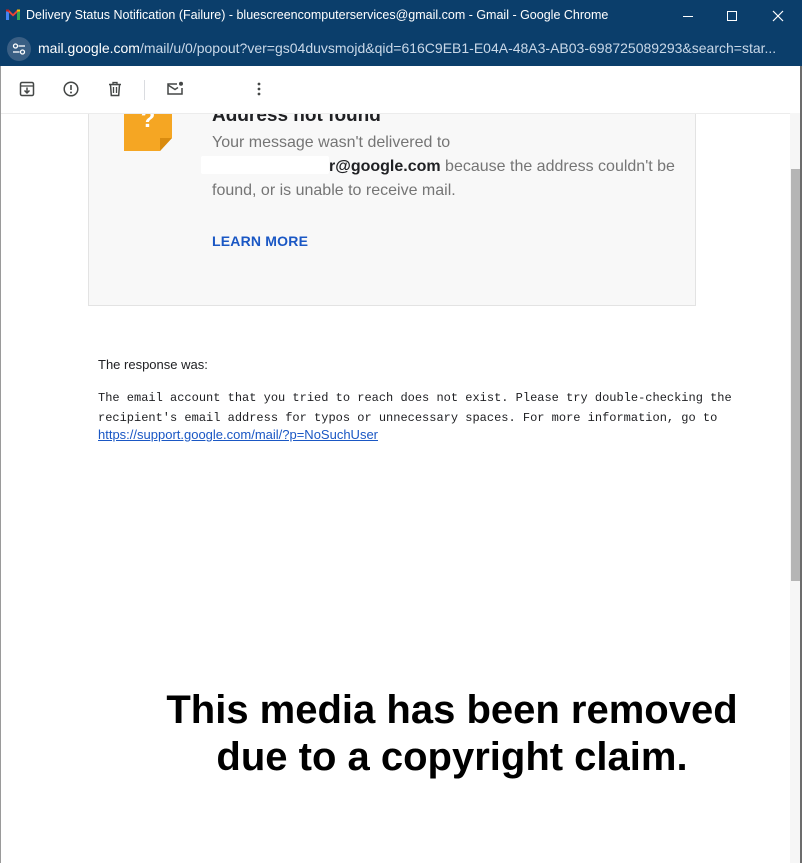 This screenshot has height=863, width=802. I want to click on minimize-icon, so click(688, 16).